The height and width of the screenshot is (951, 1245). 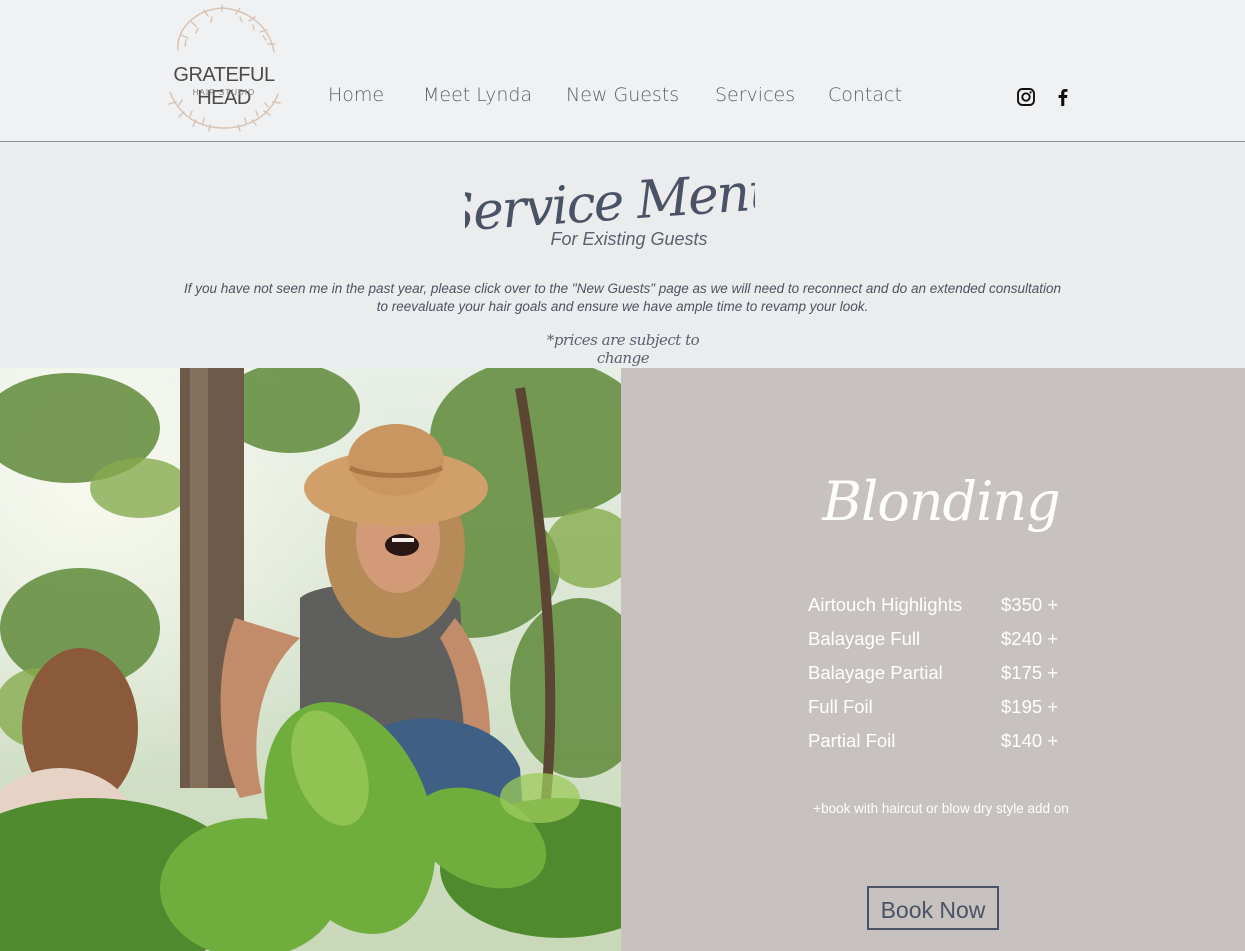 What do you see at coordinates (1030, 706) in the screenshot?
I see `service-price: $195 +` at bounding box center [1030, 706].